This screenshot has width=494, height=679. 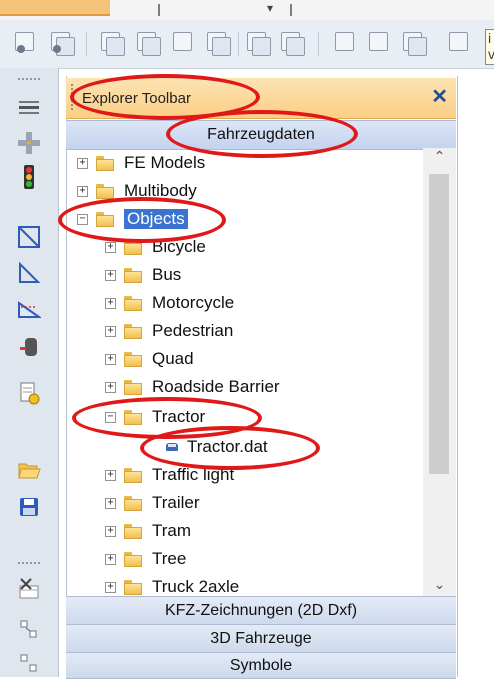 What do you see at coordinates (261, 135) in the screenshot?
I see `section-fahrzeugdaten: Fahrzeugdaten` at bounding box center [261, 135].